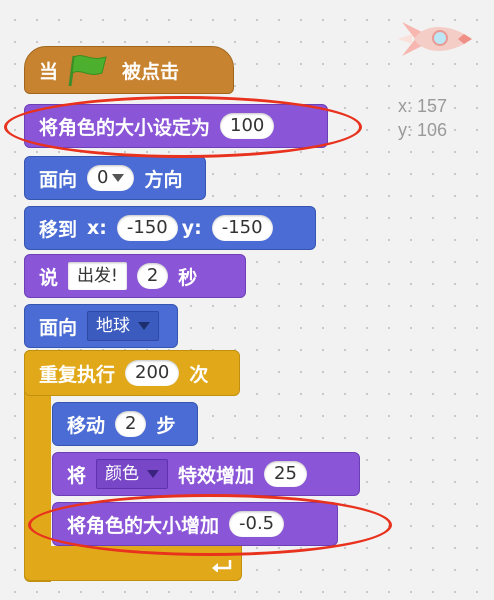 This screenshot has height=600, width=494. What do you see at coordinates (152, 373) in the screenshot?
I see `repeat-times-input: 200` at bounding box center [152, 373].